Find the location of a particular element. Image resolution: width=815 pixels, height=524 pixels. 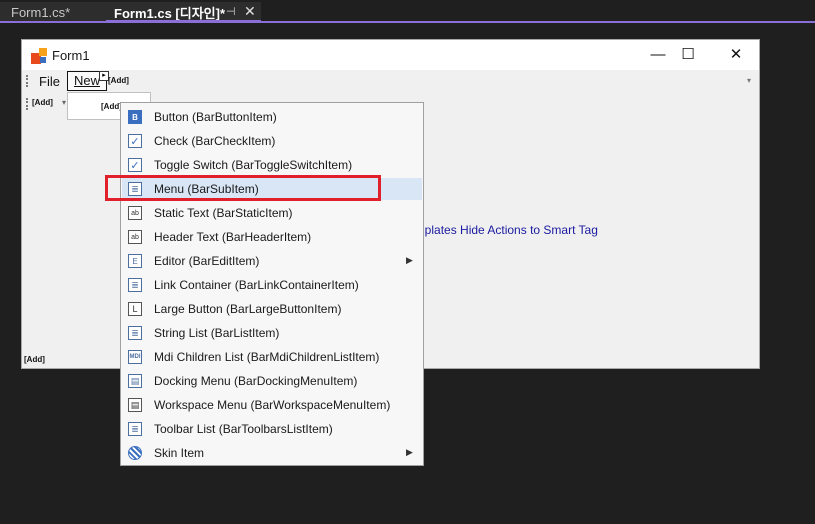

menu-item-button: B Button (BarButtonItem) is located at coordinates (272, 117).